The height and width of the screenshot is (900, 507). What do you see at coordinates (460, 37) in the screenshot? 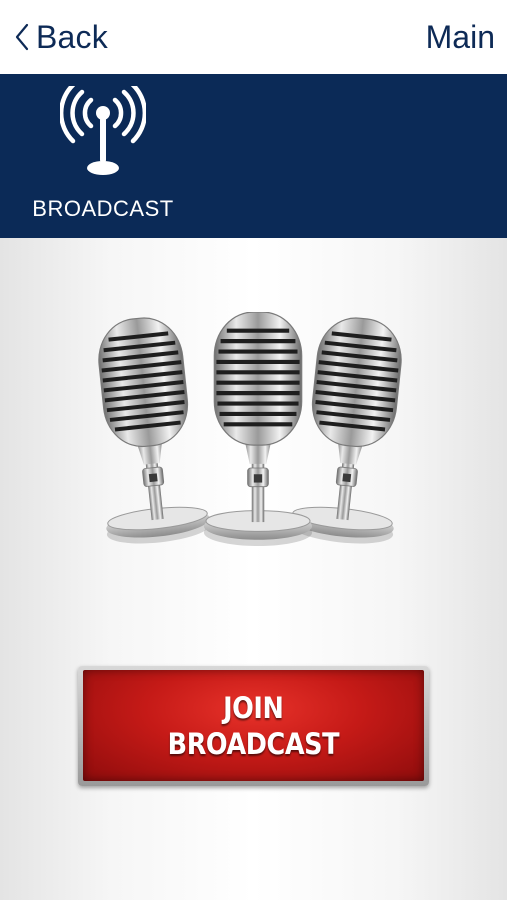
I see `main-button: Main` at bounding box center [460, 37].